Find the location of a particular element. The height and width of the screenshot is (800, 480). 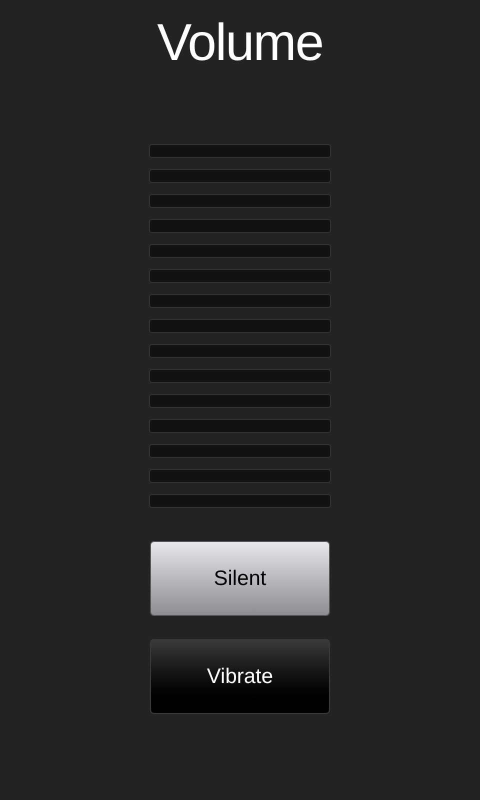

mode-button: Silent is located at coordinates (240, 578).